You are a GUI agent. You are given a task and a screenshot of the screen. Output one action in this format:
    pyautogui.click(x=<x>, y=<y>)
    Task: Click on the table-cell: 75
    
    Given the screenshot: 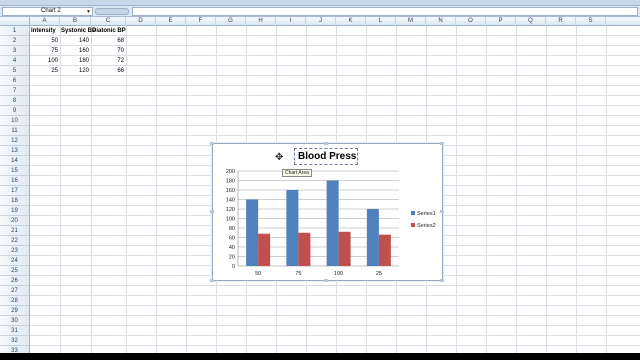 What is the action you would take?
    pyautogui.click(x=44, y=51)
    